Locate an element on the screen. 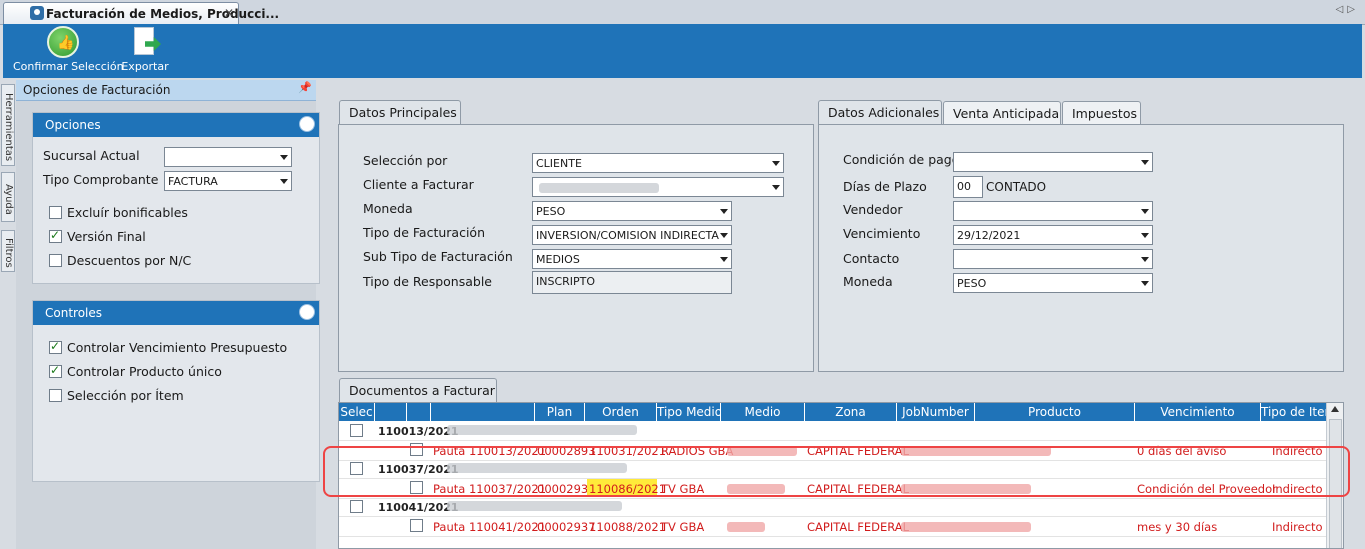  confirm-selection-button: 👍 Confirmar Selección is located at coordinates (68, 49).